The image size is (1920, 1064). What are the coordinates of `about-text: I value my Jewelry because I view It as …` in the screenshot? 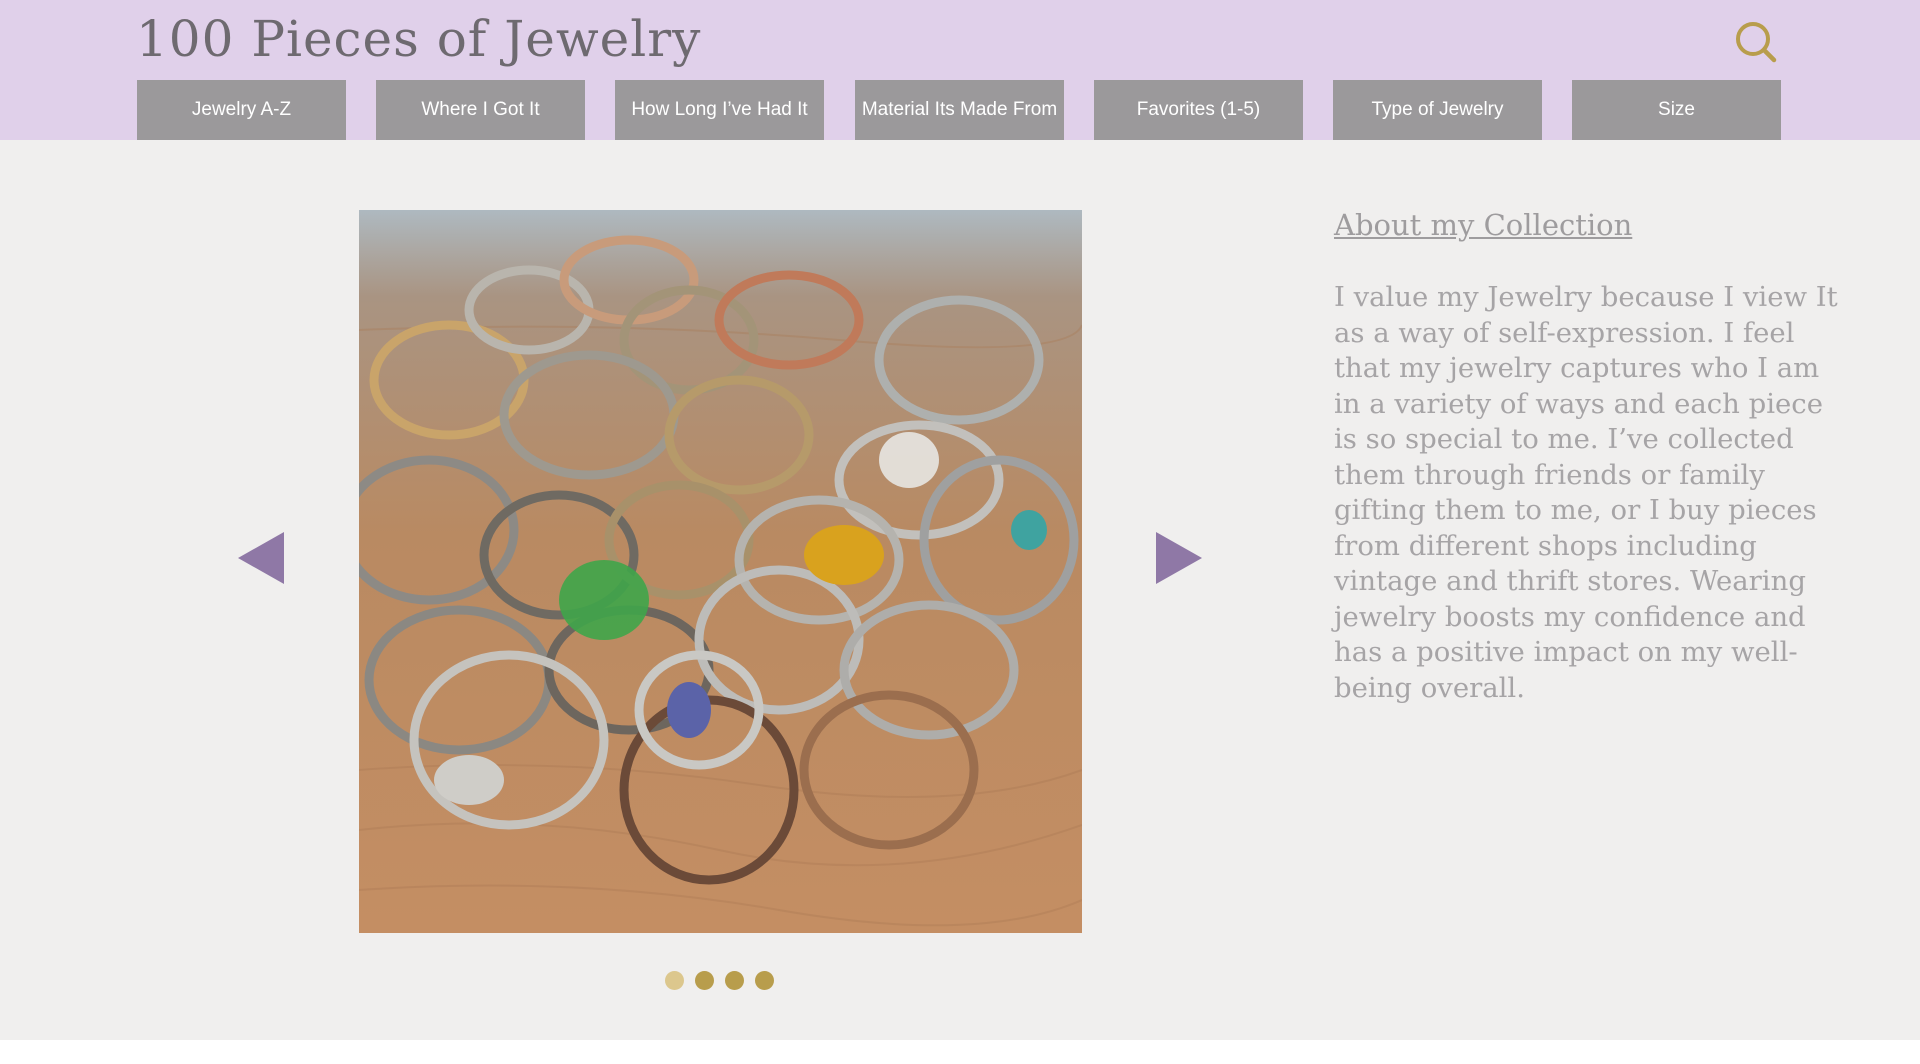 It's located at (1586, 492).